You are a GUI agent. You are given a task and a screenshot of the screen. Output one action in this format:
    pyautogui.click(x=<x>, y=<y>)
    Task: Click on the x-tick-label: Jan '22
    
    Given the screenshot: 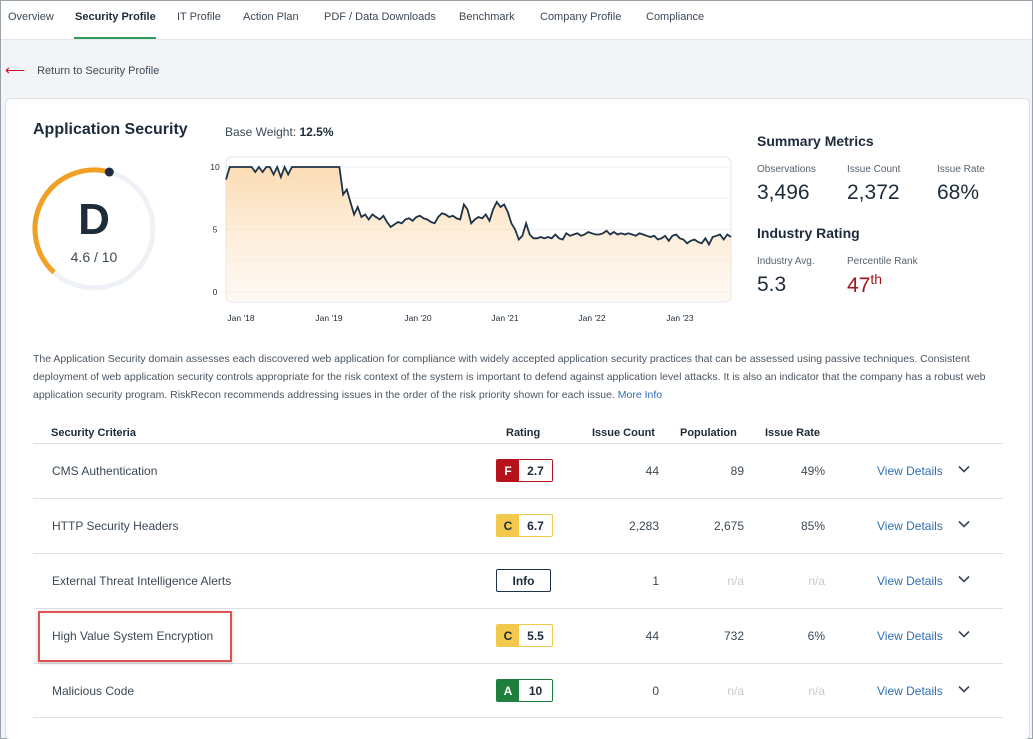 What is the action you would take?
    pyautogui.click(x=591, y=318)
    